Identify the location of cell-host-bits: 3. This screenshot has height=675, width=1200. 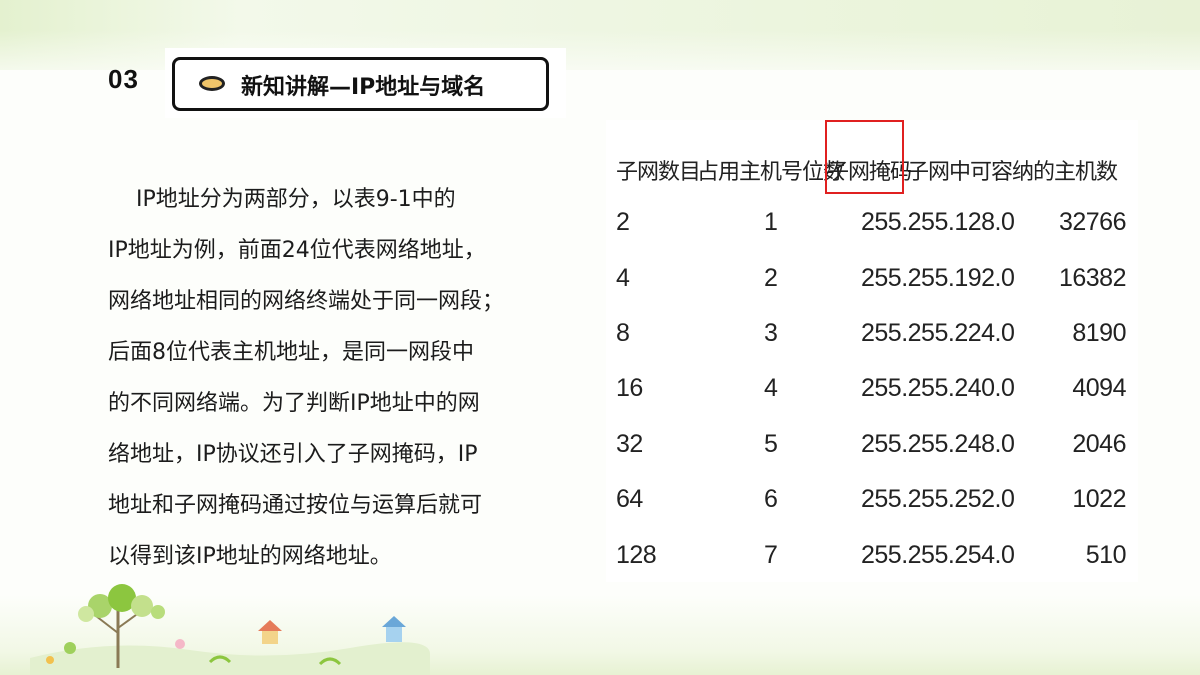
(771, 333).